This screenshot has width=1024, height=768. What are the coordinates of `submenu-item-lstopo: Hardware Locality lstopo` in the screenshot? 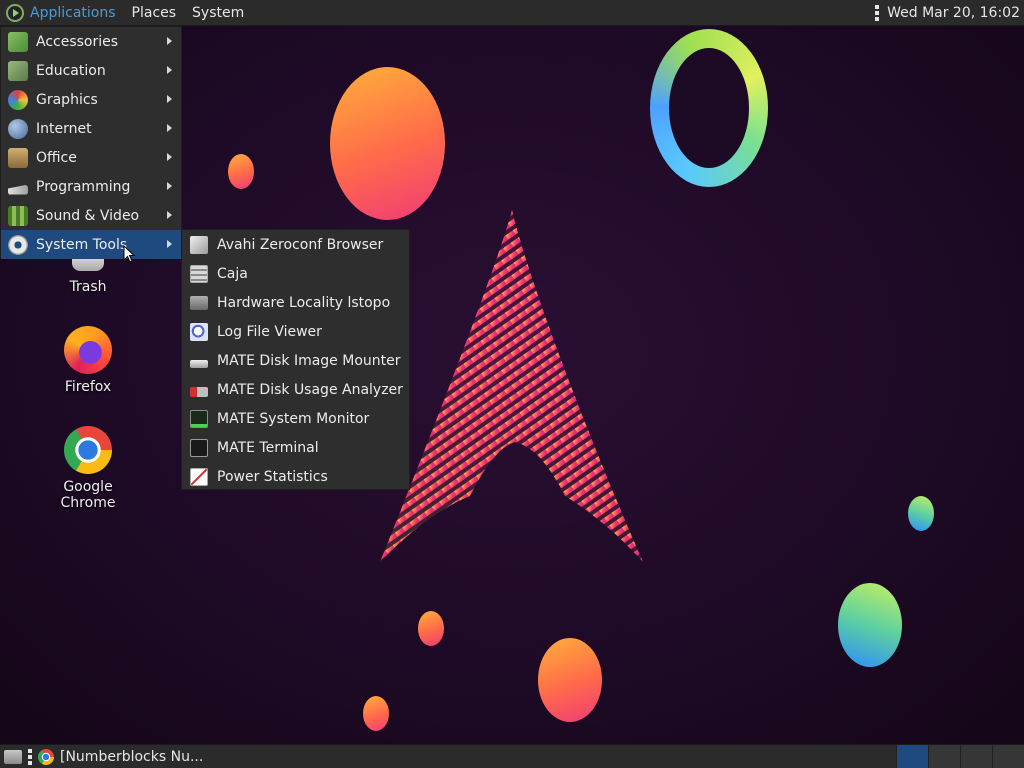 It's located at (295, 302).